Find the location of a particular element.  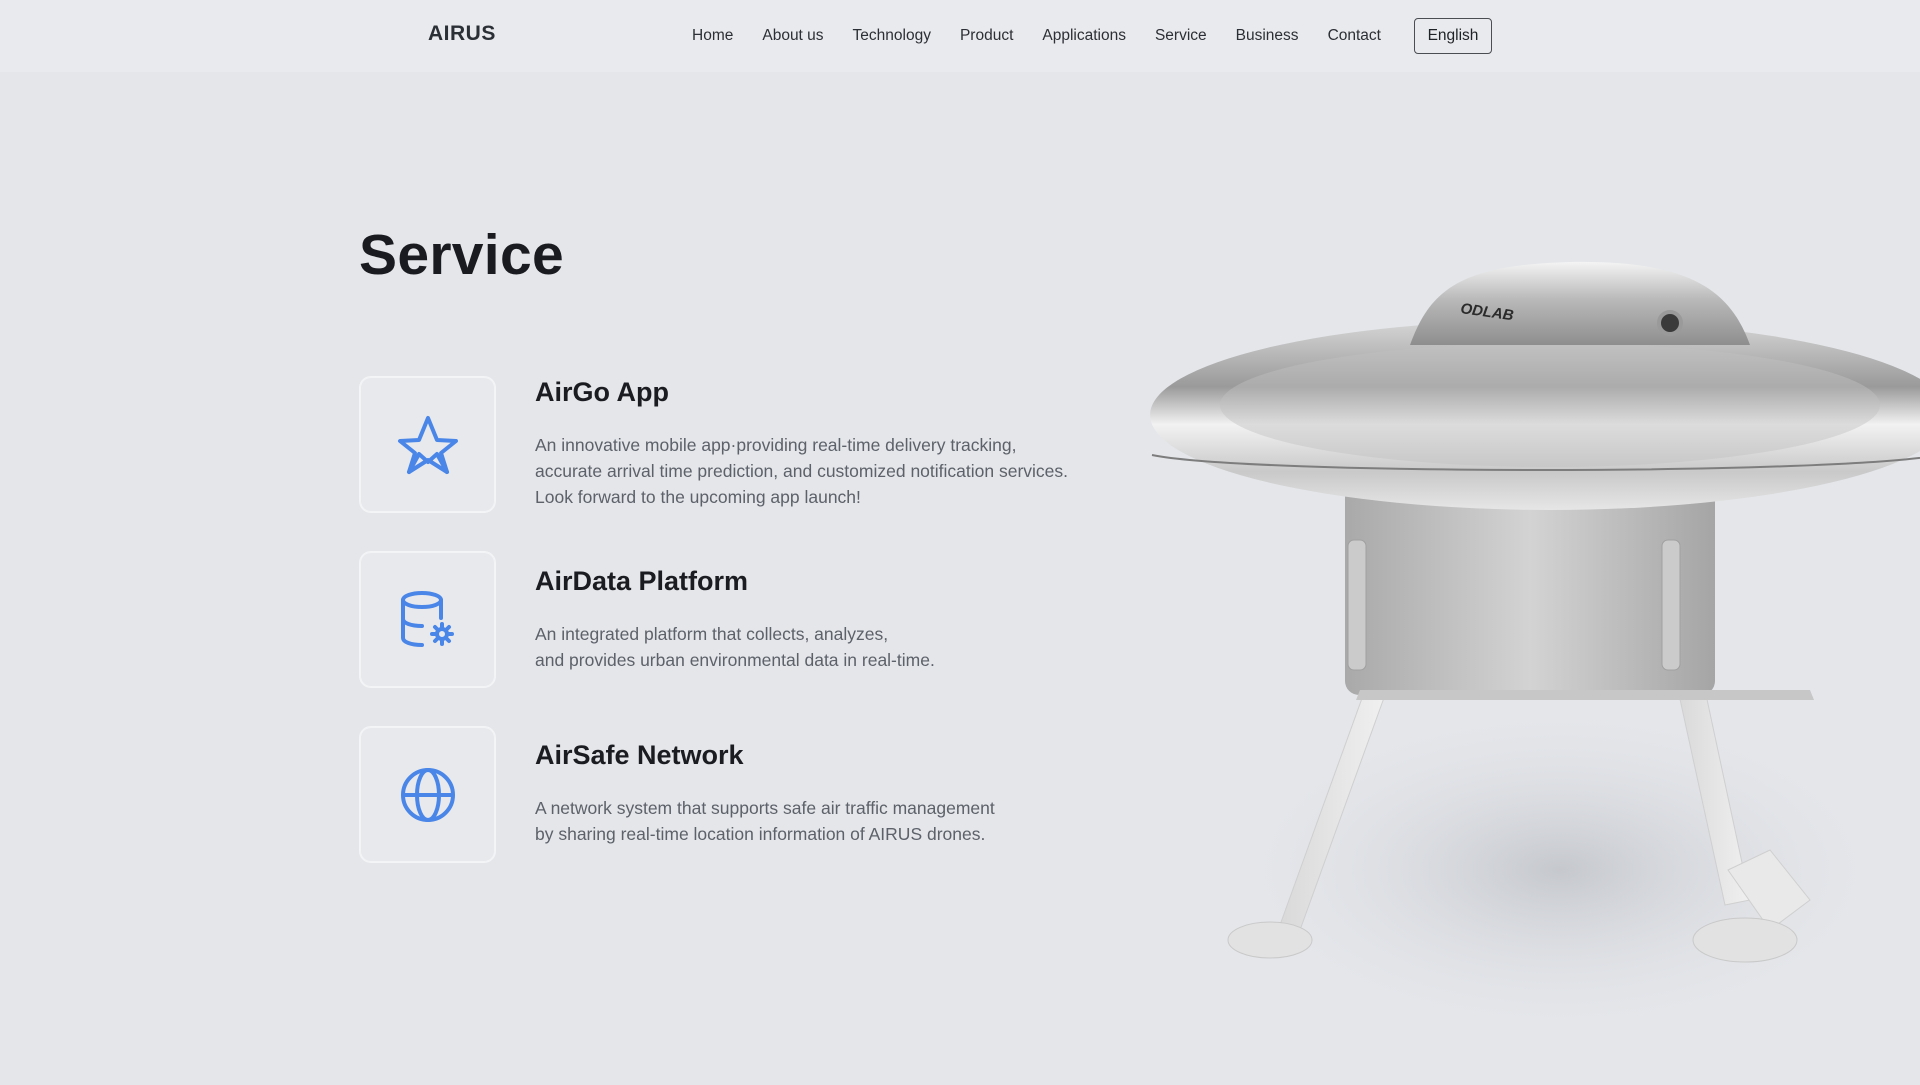

service-title: AirGo App is located at coordinates (602, 392).